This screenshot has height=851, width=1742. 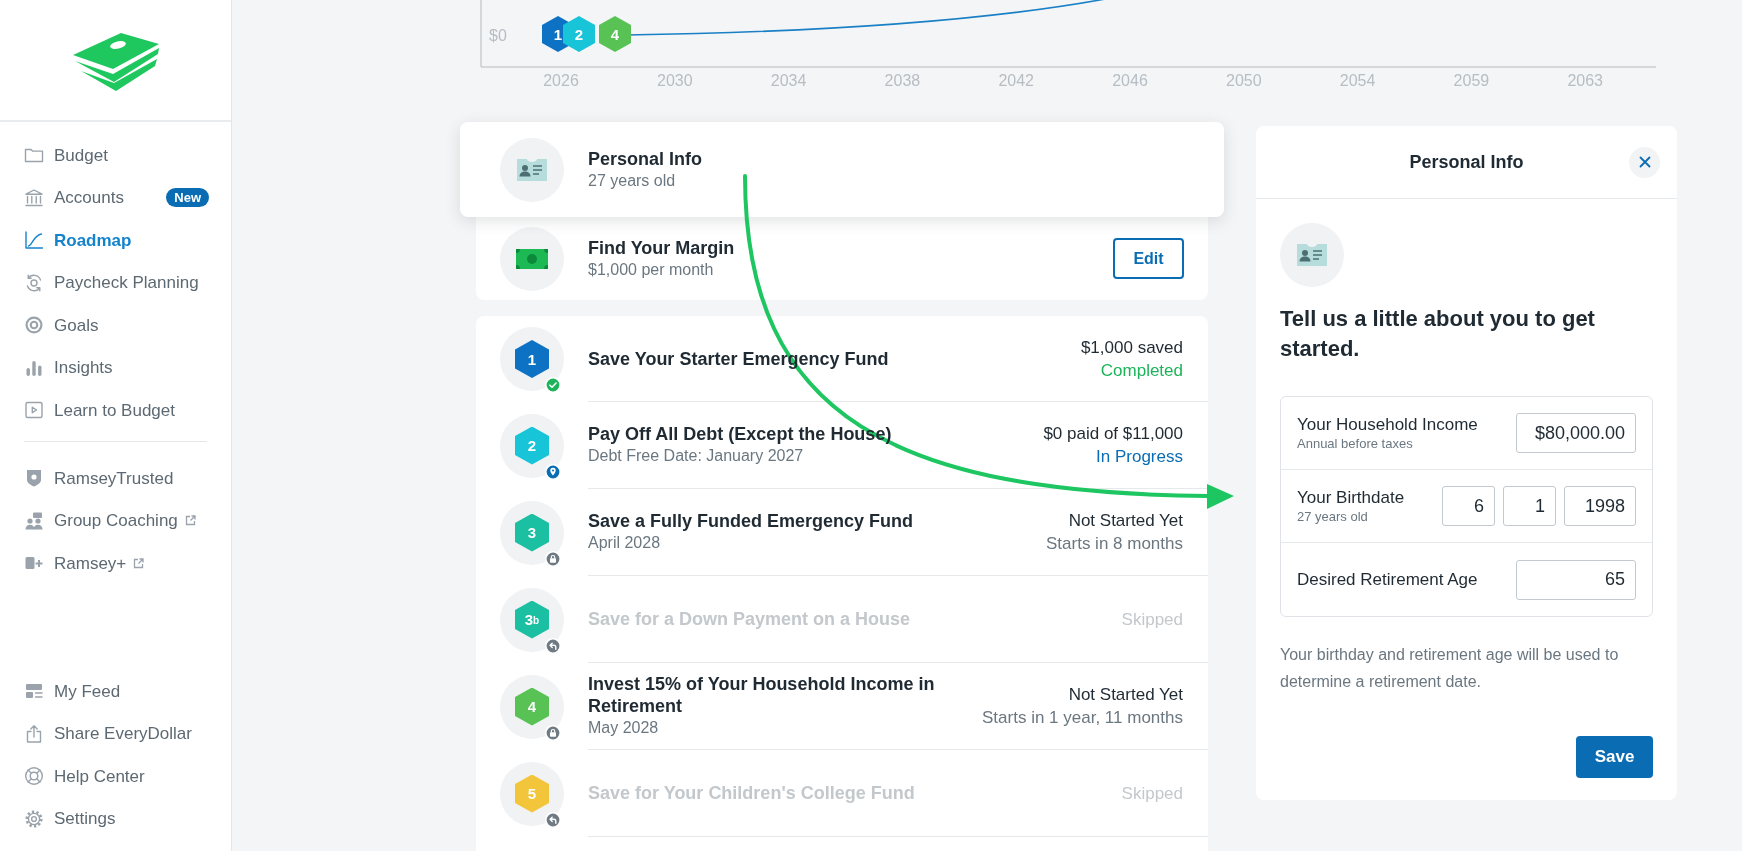 What do you see at coordinates (696, 456) in the screenshot?
I see `step-subtitle: Debt Free Date: January 2027` at bounding box center [696, 456].